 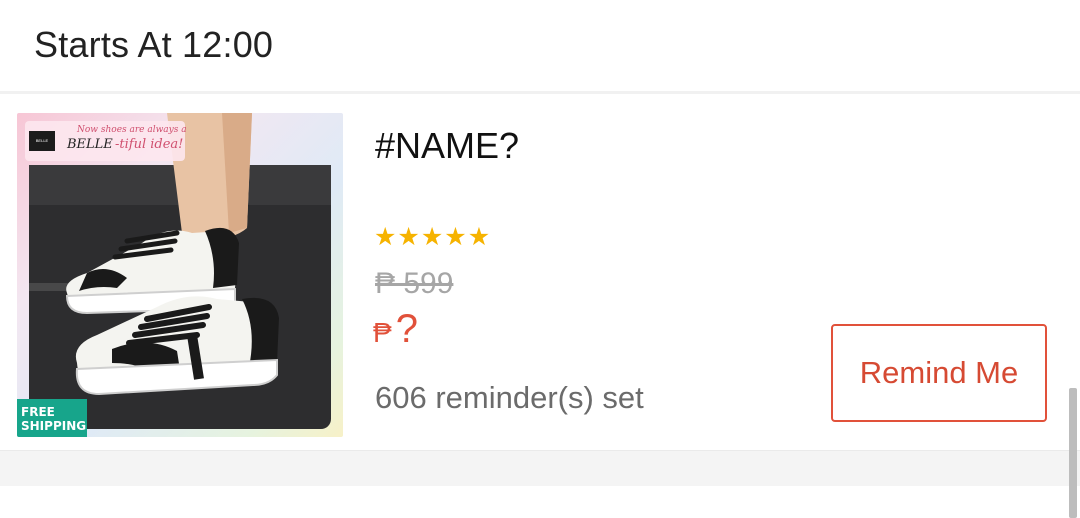 What do you see at coordinates (90, 144) in the screenshot?
I see `promo-brand: BELLE` at bounding box center [90, 144].